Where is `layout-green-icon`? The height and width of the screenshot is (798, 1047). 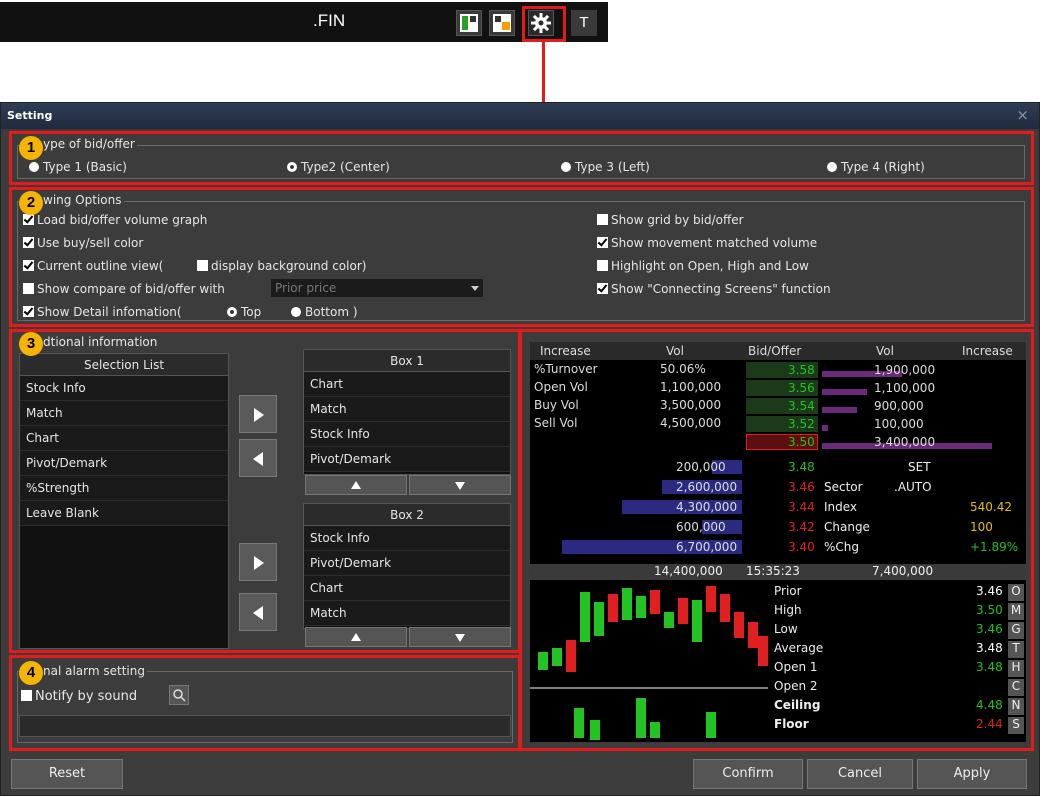 layout-green-icon is located at coordinates (469, 23).